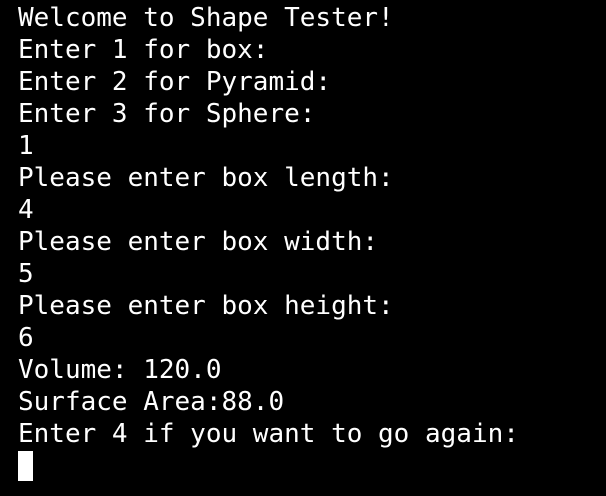  I want to click on output-line-length-prompt: Please enter box length:, so click(206, 178).